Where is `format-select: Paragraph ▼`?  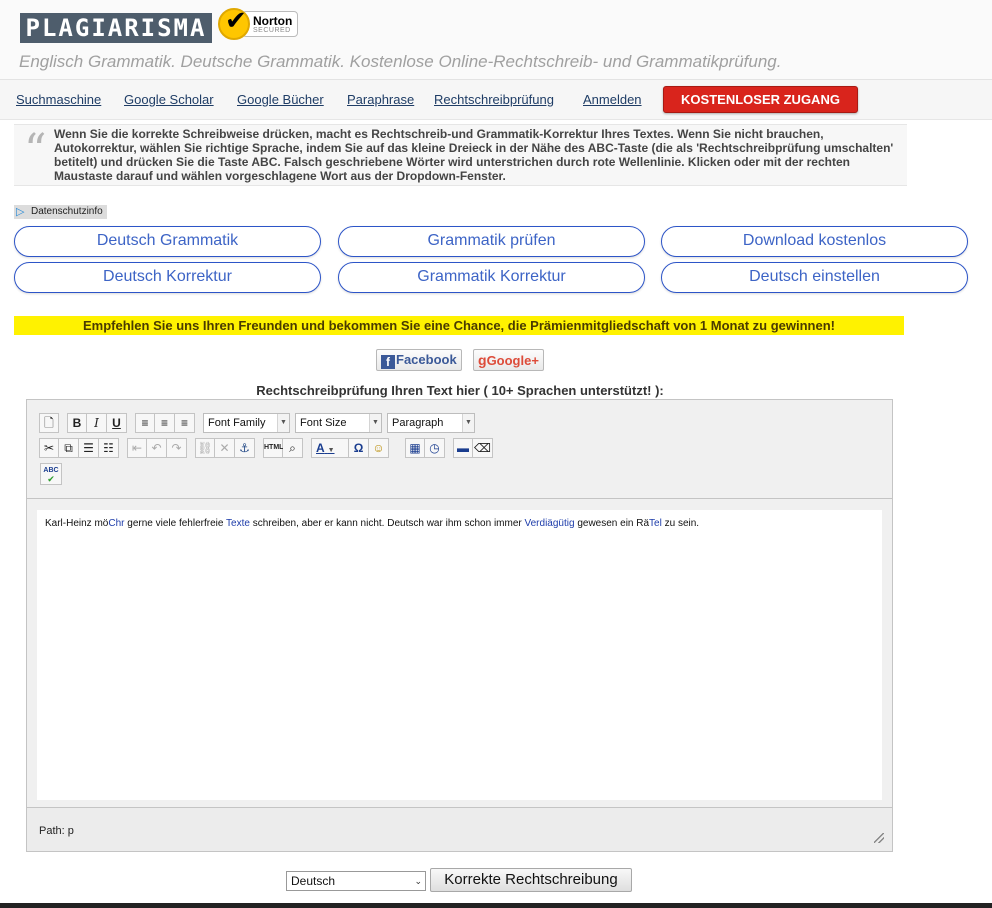
format-select: Paragraph ▼ is located at coordinates (431, 423).